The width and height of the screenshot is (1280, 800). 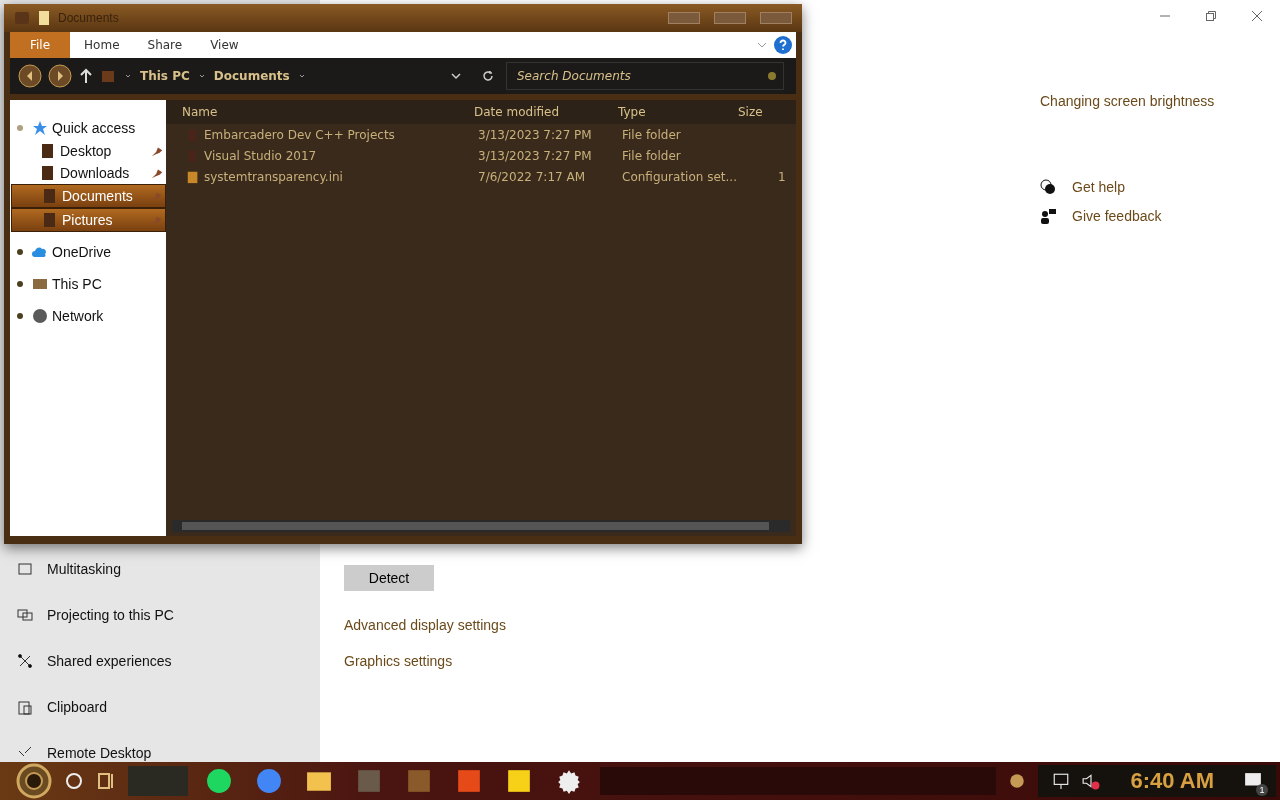 What do you see at coordinates (88, 220) in the screenshot?
I see `nav-item: Pictures` at bounding box center [88, 220].